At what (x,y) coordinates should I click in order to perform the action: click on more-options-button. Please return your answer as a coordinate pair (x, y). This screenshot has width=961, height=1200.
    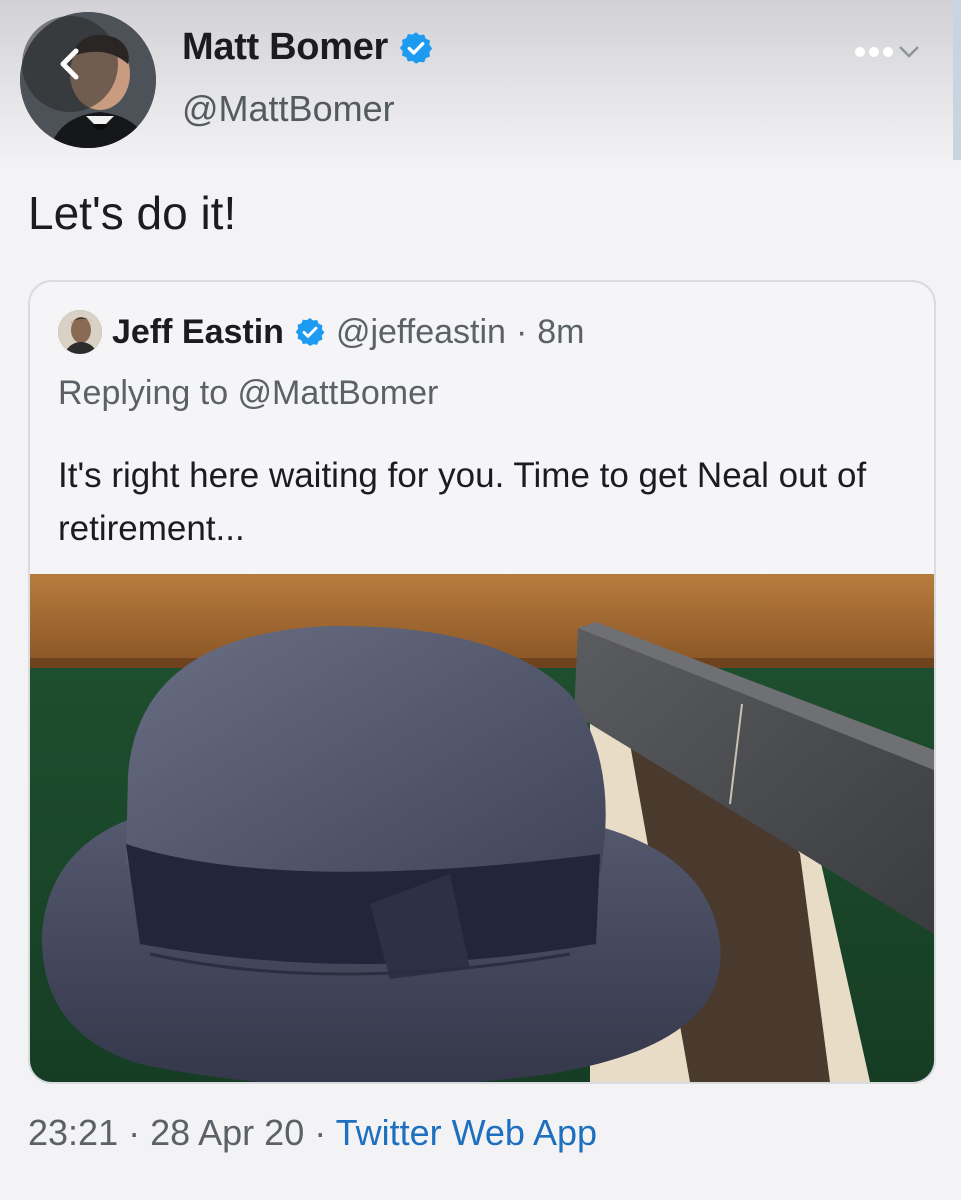
    Looking at the image, I should click on (888, 52).